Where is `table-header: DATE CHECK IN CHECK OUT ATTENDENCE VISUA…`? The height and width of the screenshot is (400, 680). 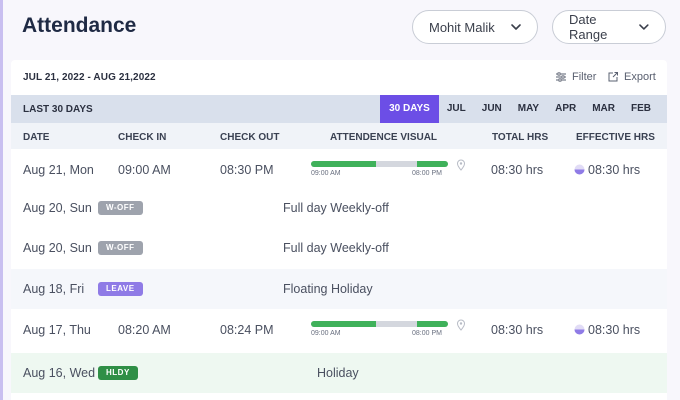 table-header: DATE CHECK IN CHECK OUT ATTENDENCE VISUA… is located at coordinates (339, 136).